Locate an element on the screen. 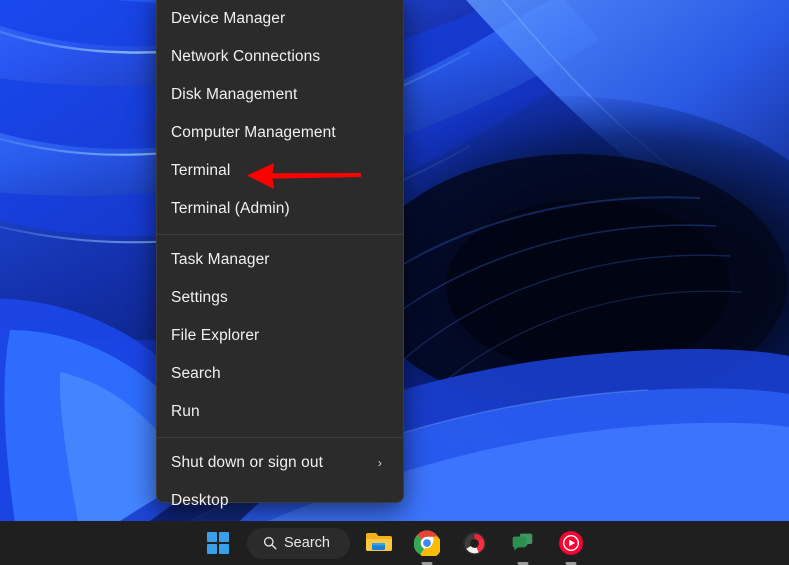  menu-item-terminal-admin: Terminal (Admin) is located at coordinates (280, 209).